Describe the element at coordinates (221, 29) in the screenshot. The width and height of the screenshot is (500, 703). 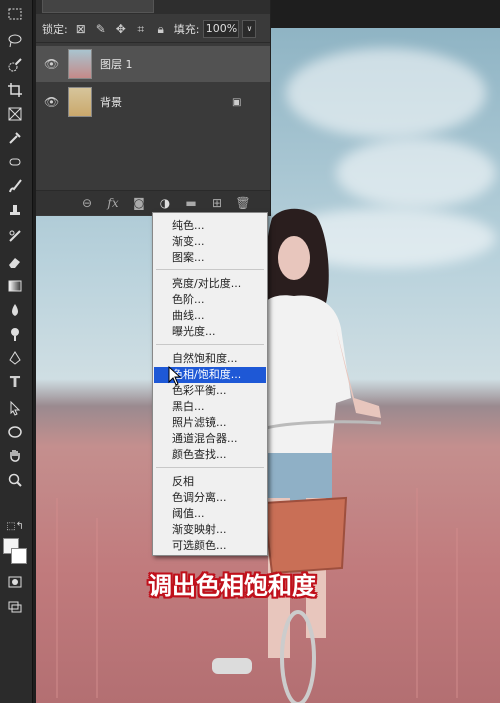
I see `fill-input: 100%` at that location.